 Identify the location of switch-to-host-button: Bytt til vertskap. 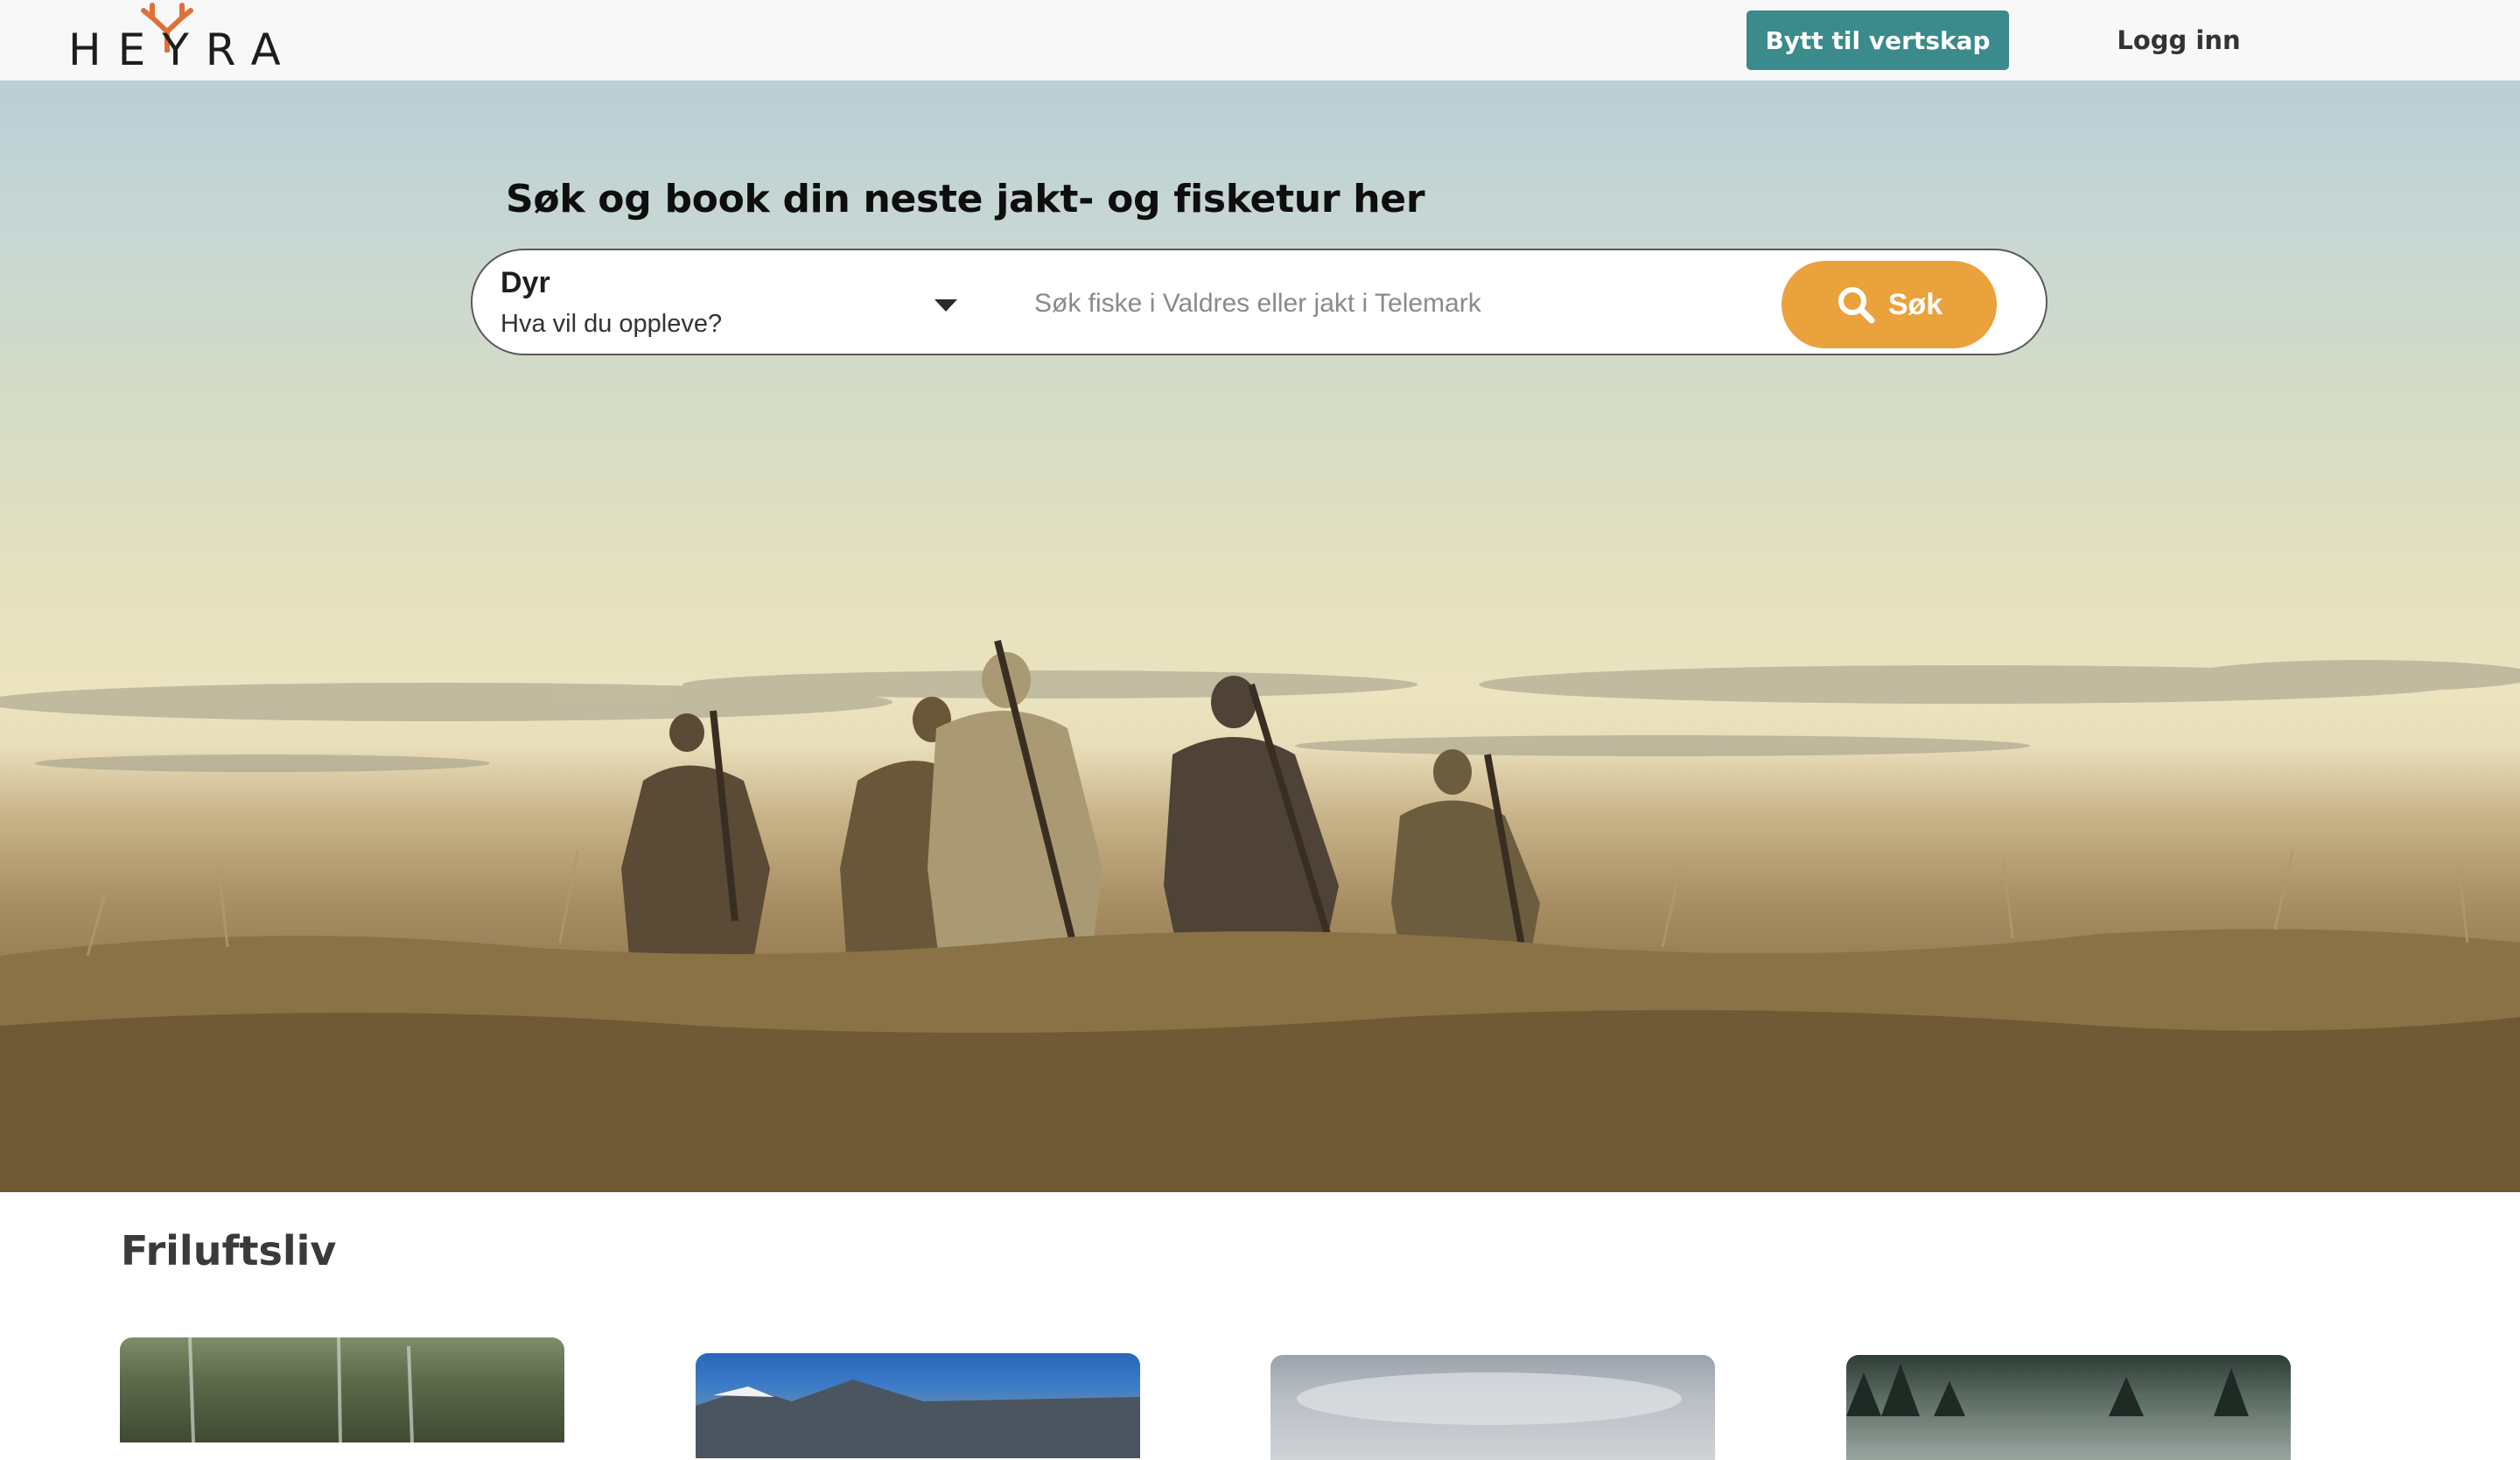
(1877, 40).